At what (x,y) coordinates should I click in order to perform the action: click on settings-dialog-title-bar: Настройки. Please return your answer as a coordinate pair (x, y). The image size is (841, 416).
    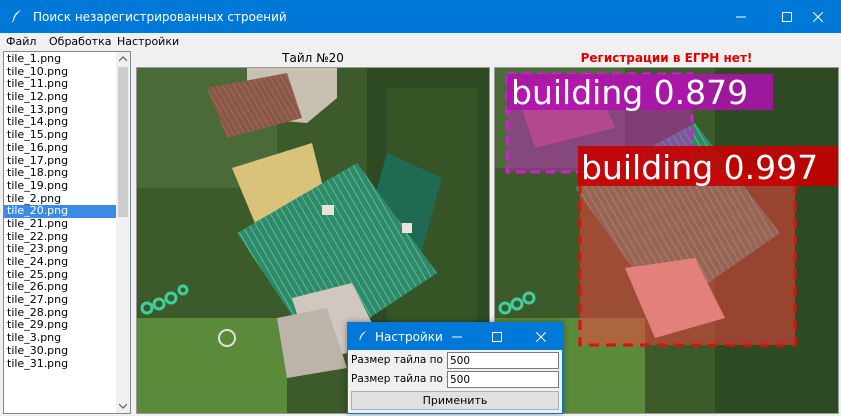
    Looking at the image, I should click on (455, 336).